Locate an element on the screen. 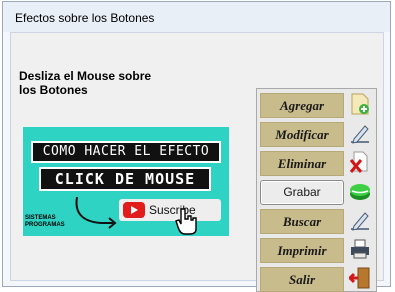  buscar-button: Buscar is located at coordinates (302, 221).